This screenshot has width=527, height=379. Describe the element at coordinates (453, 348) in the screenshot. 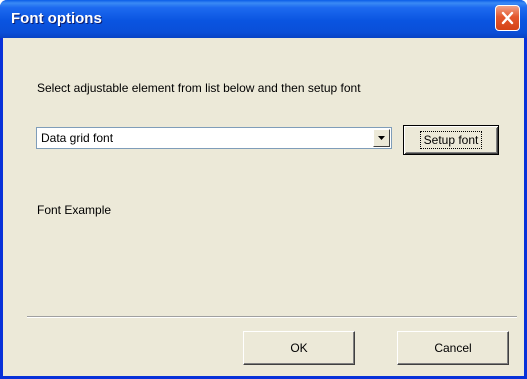

I see `cancel-button: Cancel` at that location.